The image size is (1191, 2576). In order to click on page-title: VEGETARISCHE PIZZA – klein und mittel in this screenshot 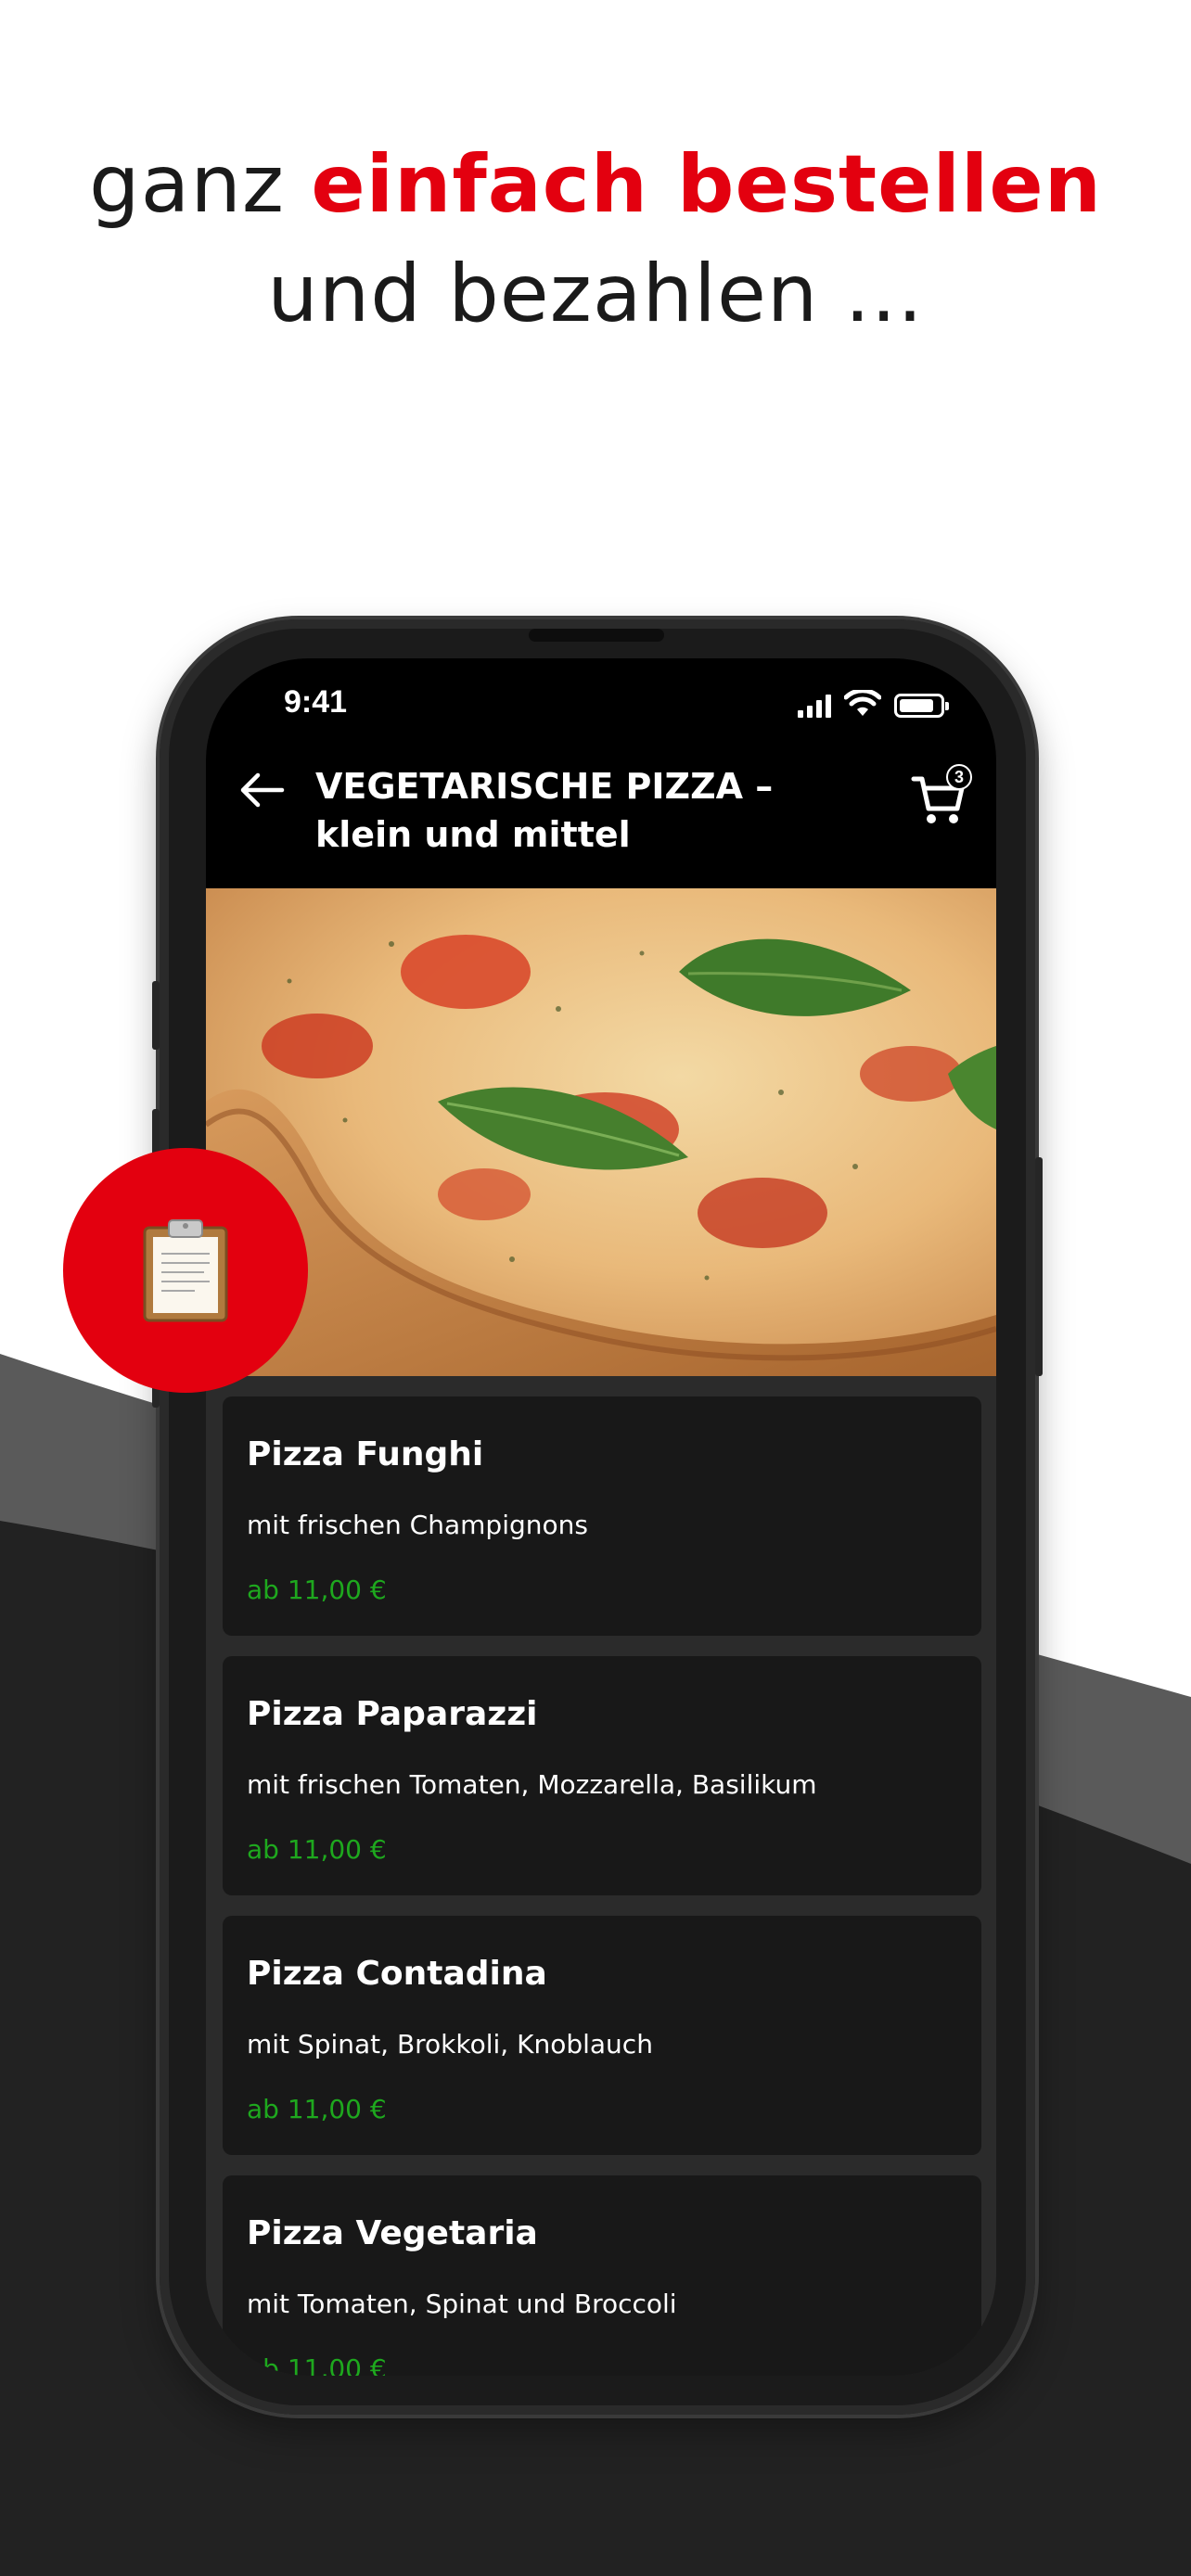, I will do `click(545, 810)`.